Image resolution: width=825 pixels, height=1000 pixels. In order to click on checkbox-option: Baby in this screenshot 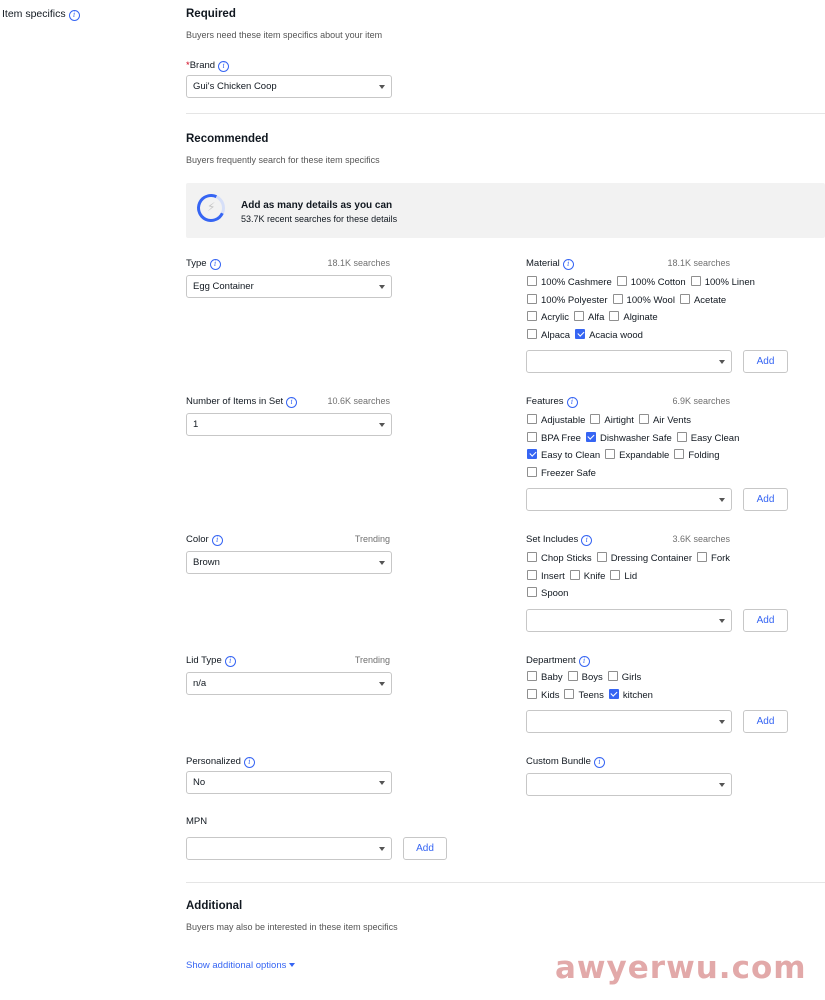, I will do `click(545, 677)`.